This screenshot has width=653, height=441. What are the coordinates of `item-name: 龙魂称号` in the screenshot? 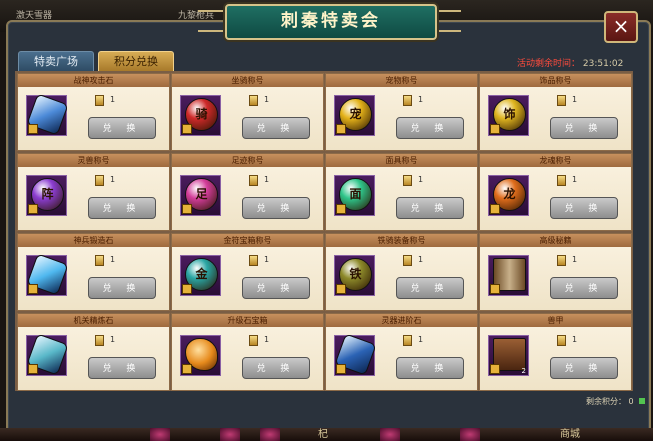 It's located at (555, 160).